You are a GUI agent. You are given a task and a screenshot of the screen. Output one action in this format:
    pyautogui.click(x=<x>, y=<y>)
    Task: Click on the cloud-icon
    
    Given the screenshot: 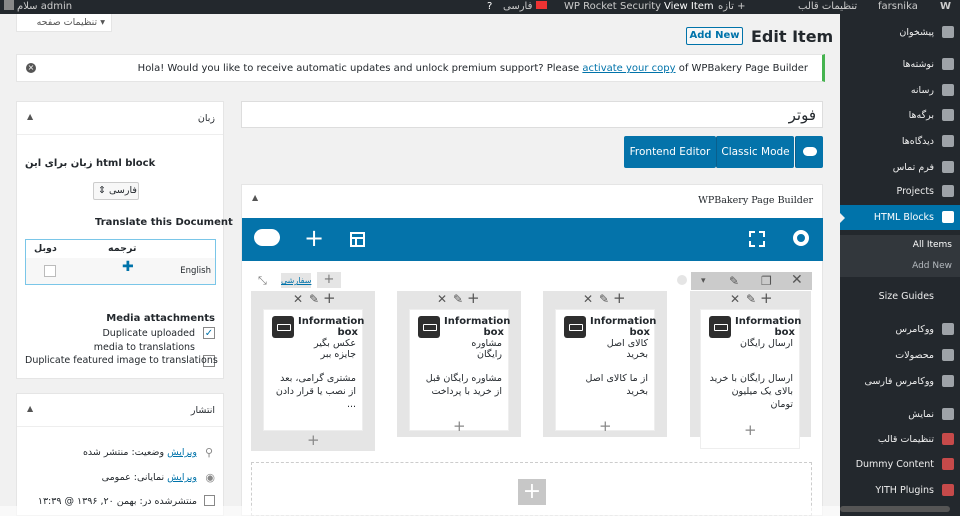 What is the action you would take?
    pyautogui.click(x=810, y=151)
    